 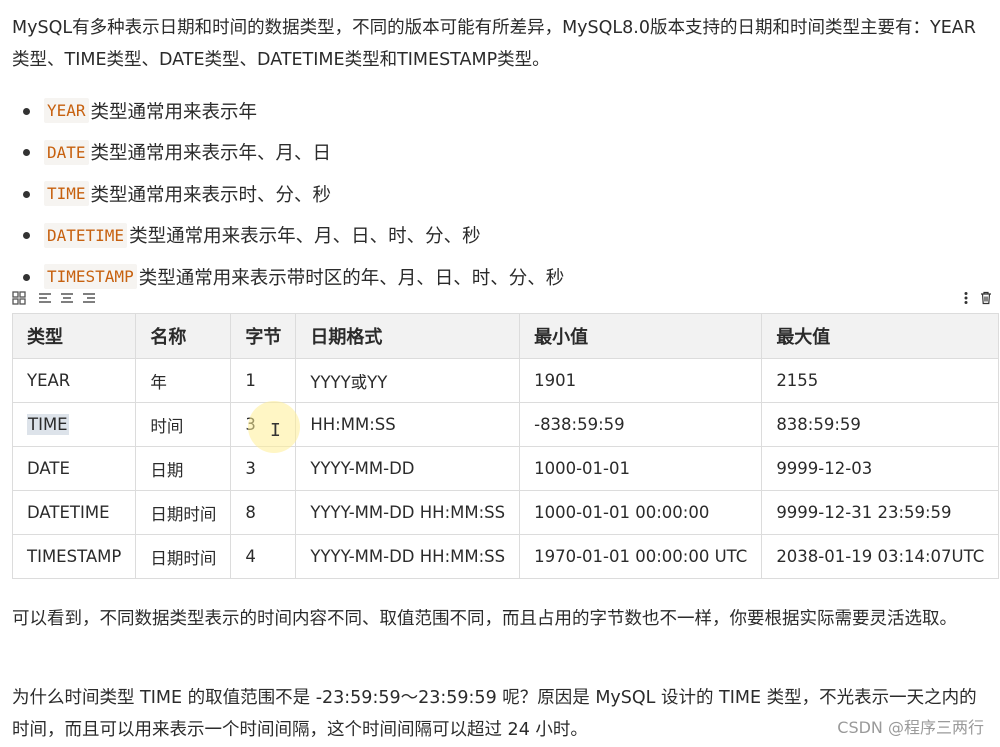 I want to click on align-right-icon, so click(x=89, y=300).